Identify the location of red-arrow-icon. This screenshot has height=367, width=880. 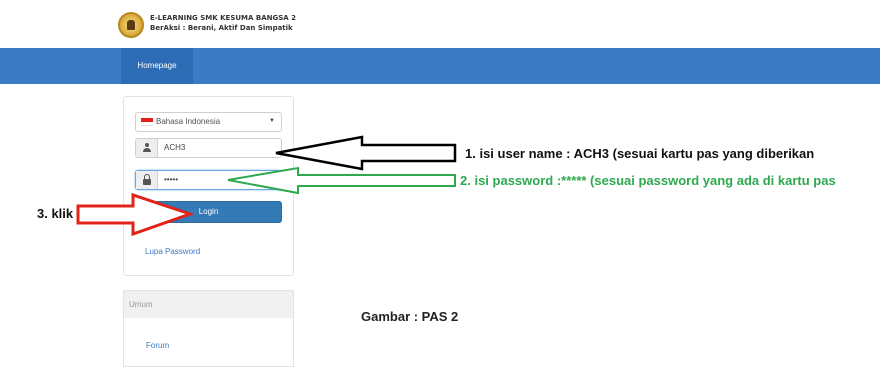
(135, 214).